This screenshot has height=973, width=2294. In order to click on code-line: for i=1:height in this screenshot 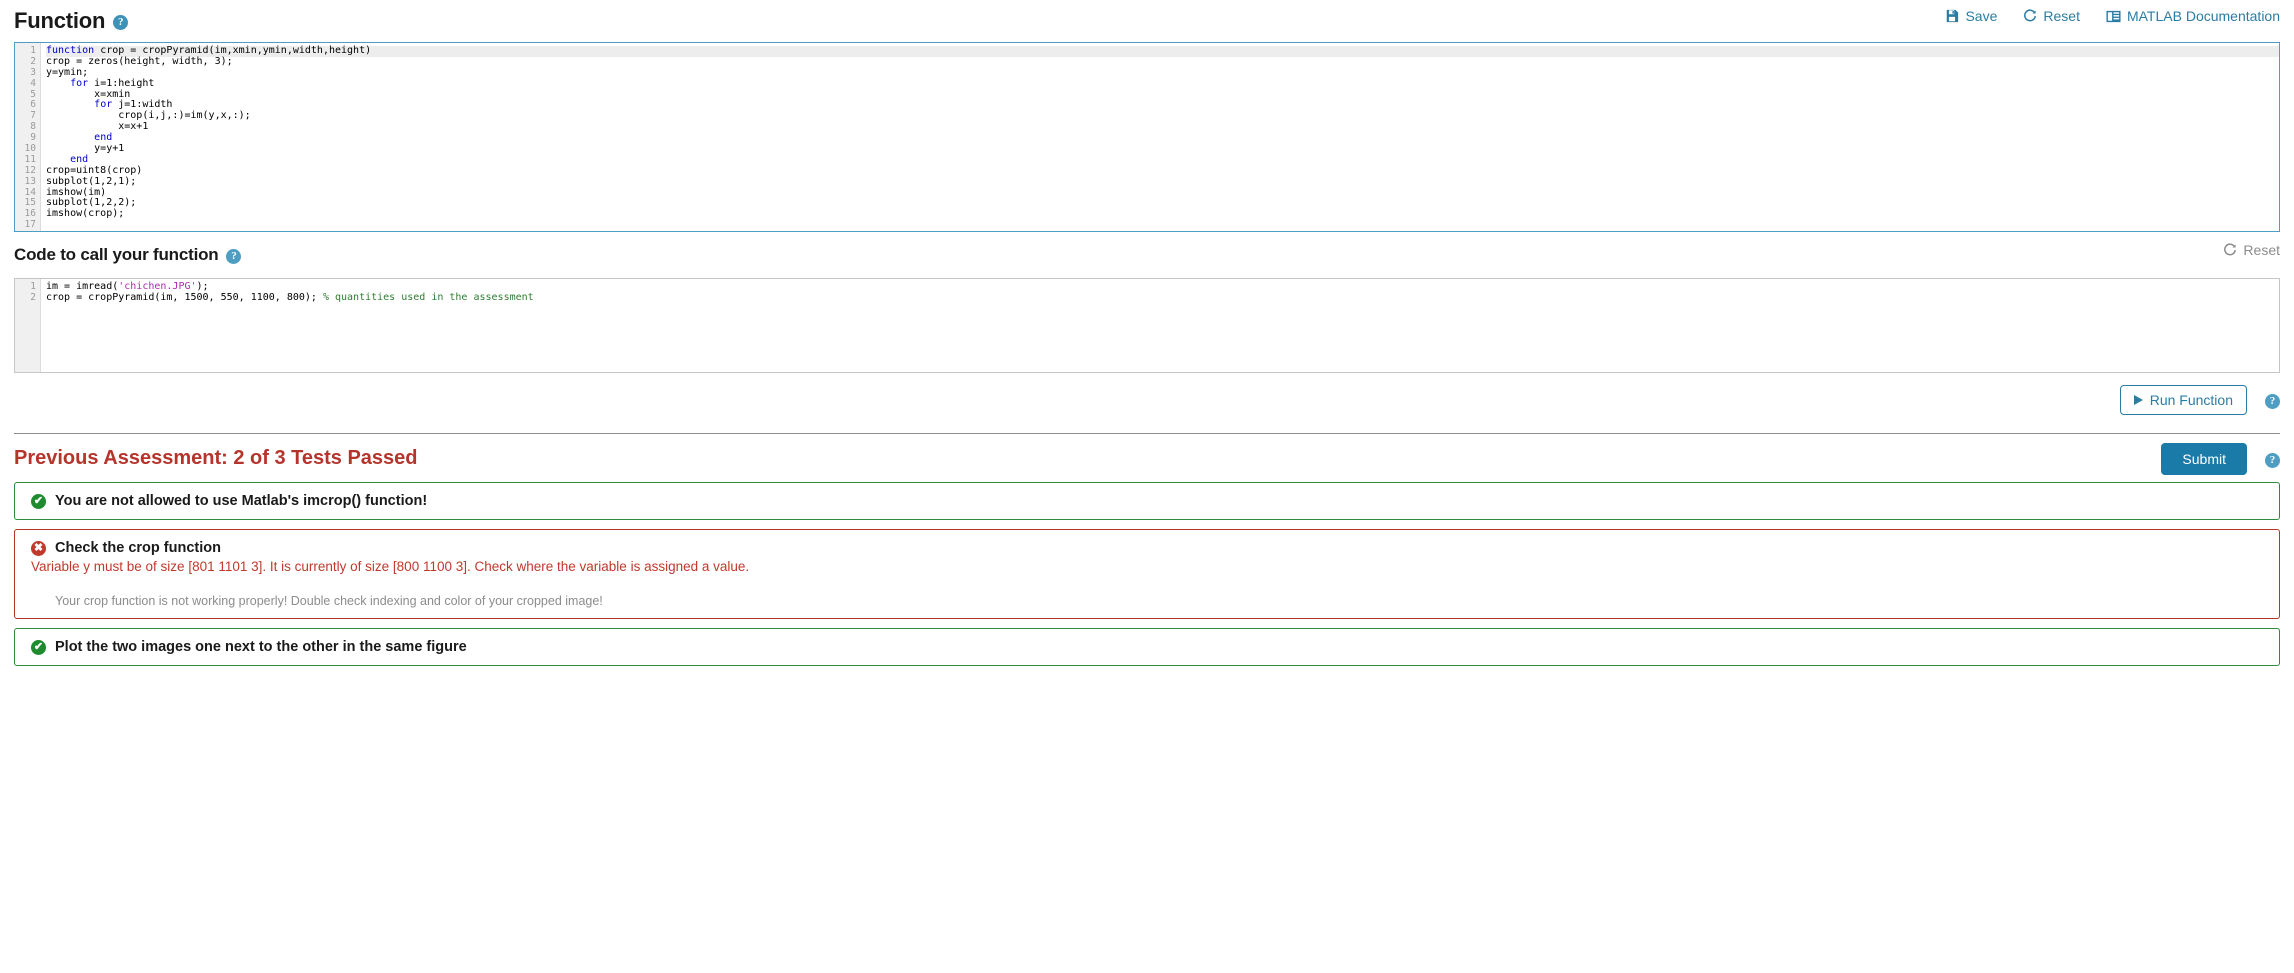, I will do `click(1162, 83)`.